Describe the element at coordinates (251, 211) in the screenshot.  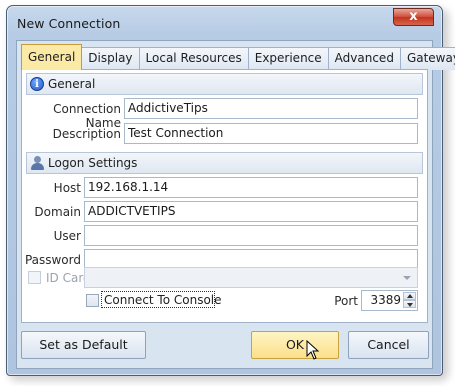
I see `domain-input: ADDICTVETIPS` at that location.